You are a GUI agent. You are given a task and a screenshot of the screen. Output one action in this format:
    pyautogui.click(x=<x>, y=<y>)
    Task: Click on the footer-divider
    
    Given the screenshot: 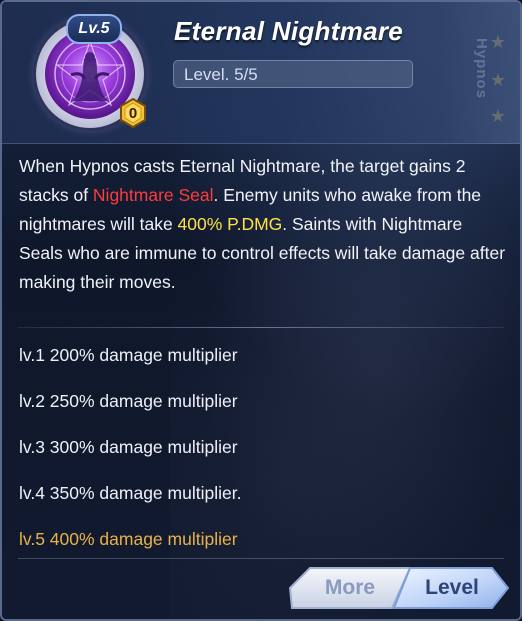 What is the action you would take?
    pyautogui.click(x=261, y=558)
    